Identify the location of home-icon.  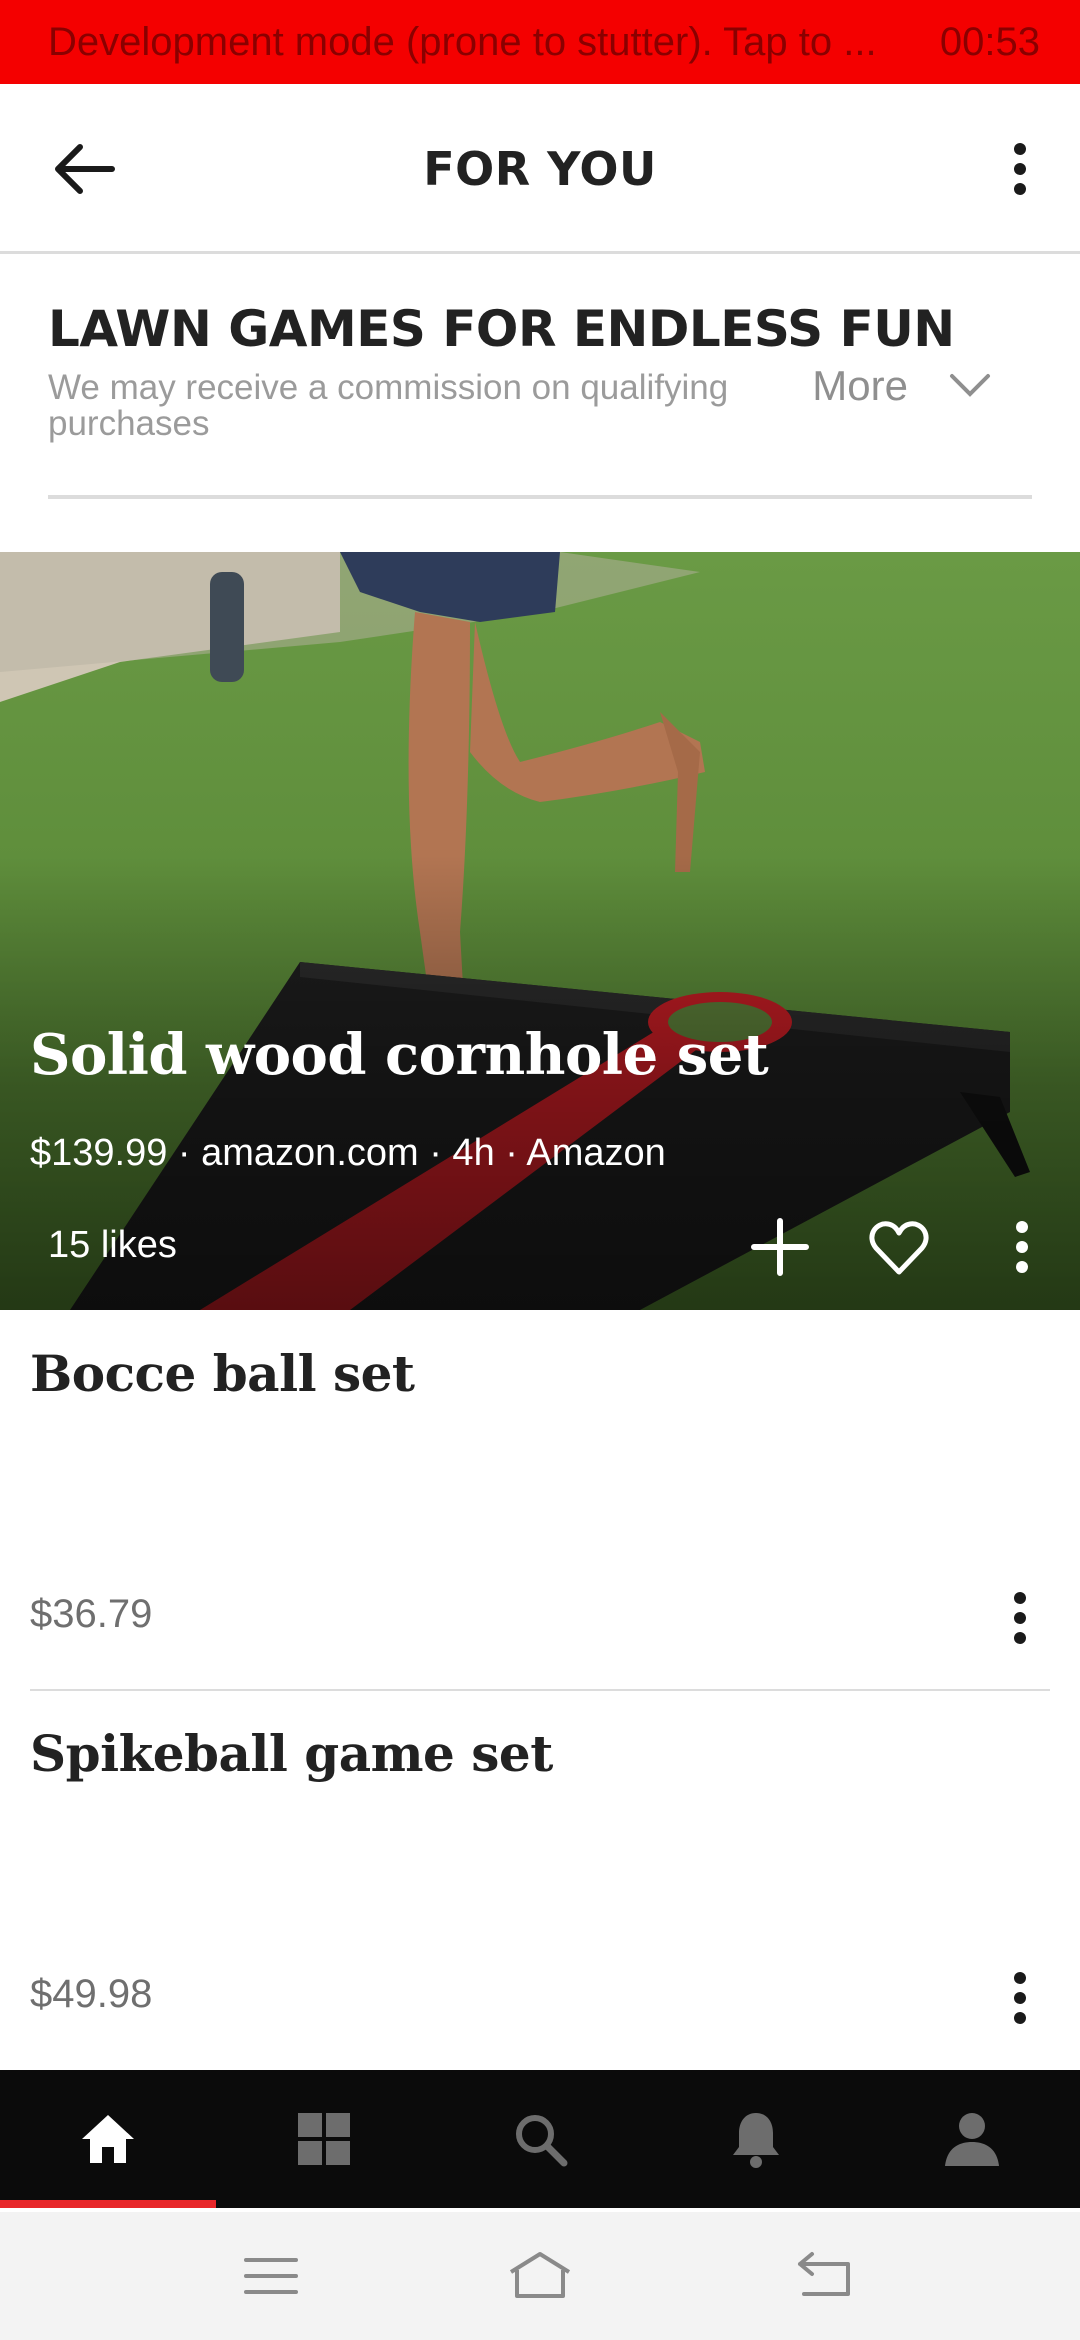
(108, 2139).